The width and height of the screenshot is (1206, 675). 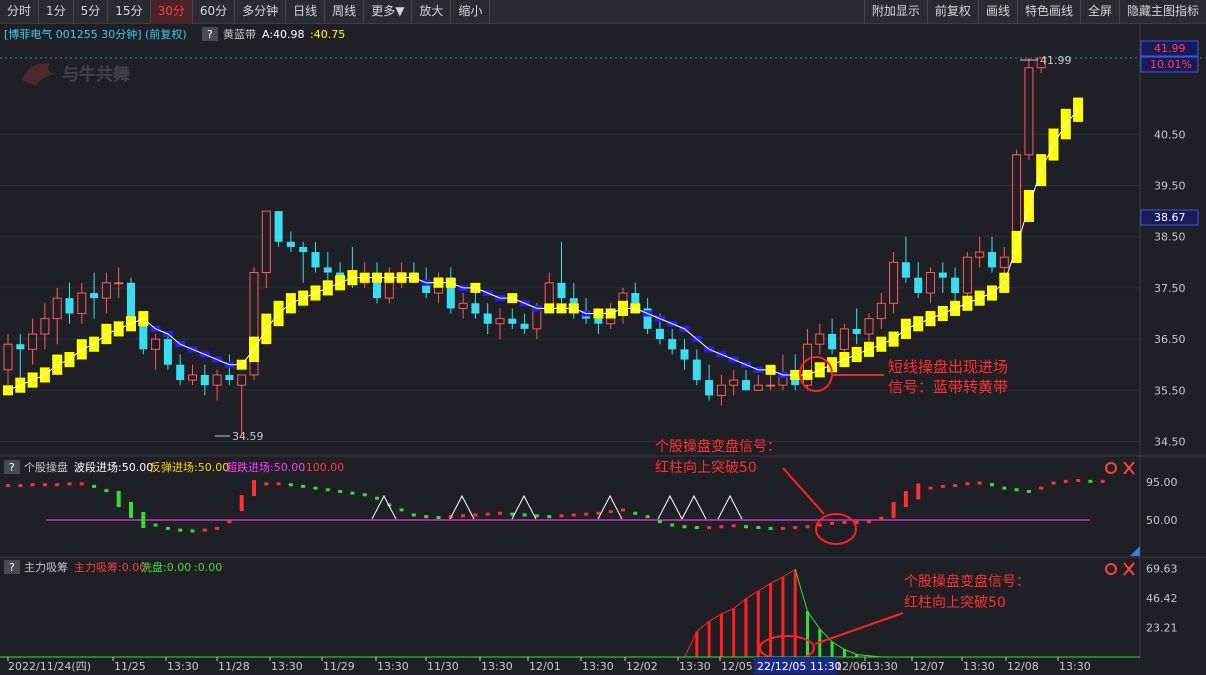 I want to click on price-tick-label: 35.50, so click(x=1170, y=390).